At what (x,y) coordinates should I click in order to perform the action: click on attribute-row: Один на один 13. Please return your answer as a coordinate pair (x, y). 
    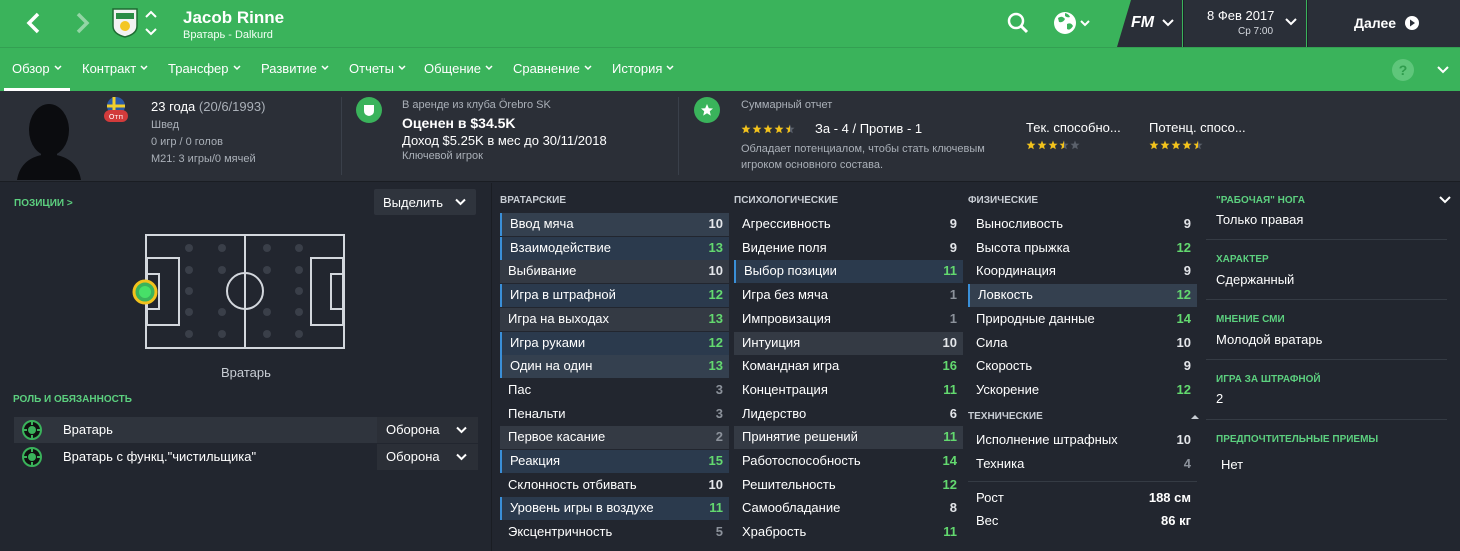
    Looking at the image, I should click on (614, 367).